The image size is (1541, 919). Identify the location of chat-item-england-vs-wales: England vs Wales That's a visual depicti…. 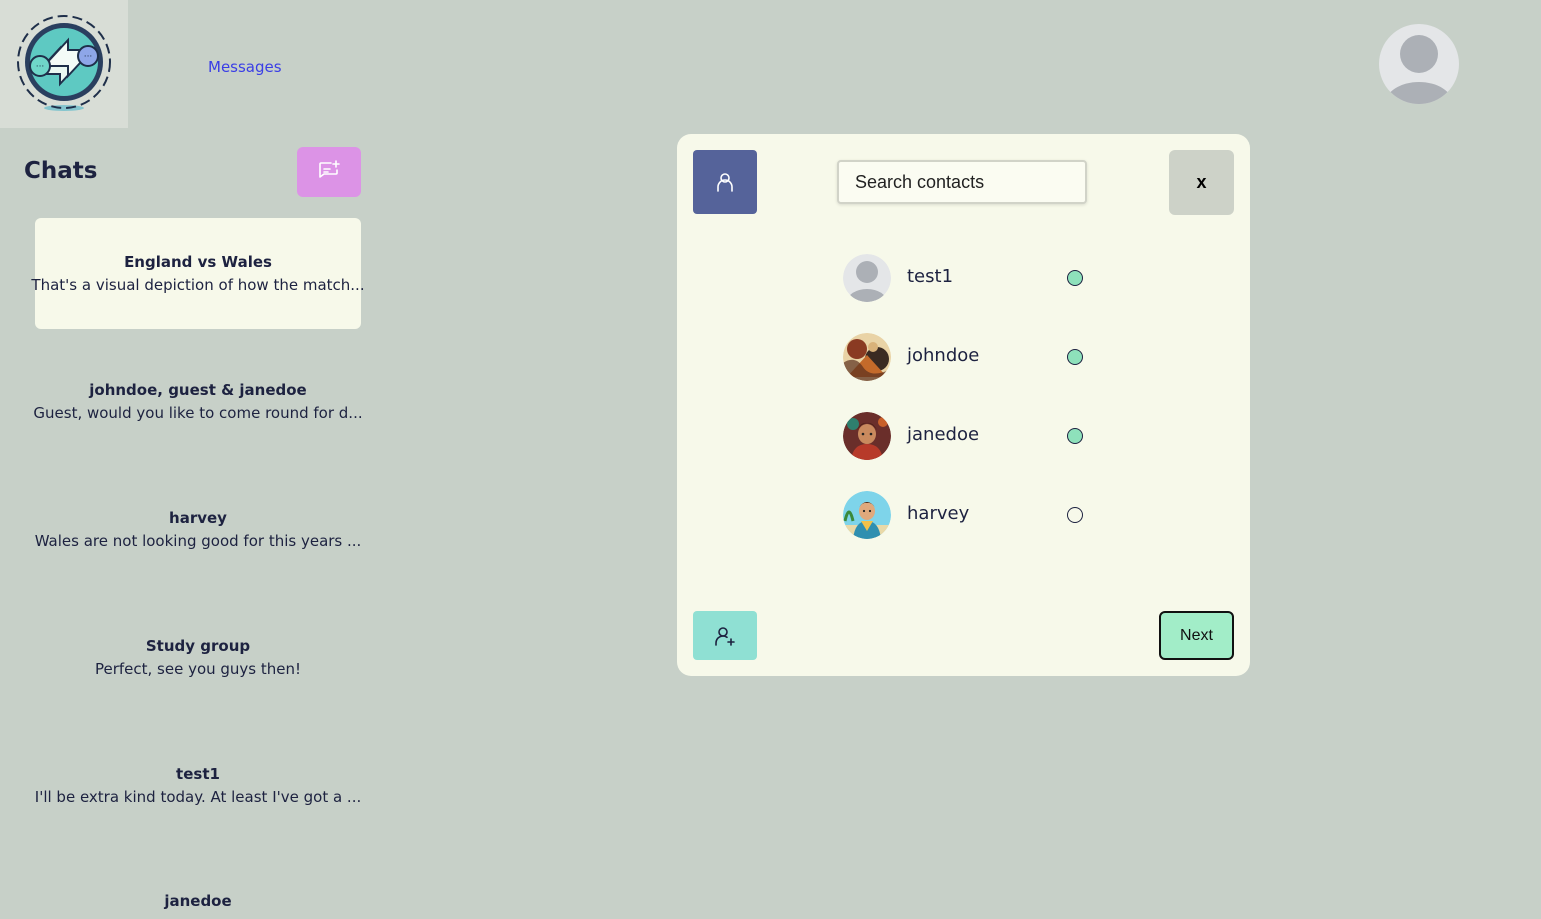
(198, 273).